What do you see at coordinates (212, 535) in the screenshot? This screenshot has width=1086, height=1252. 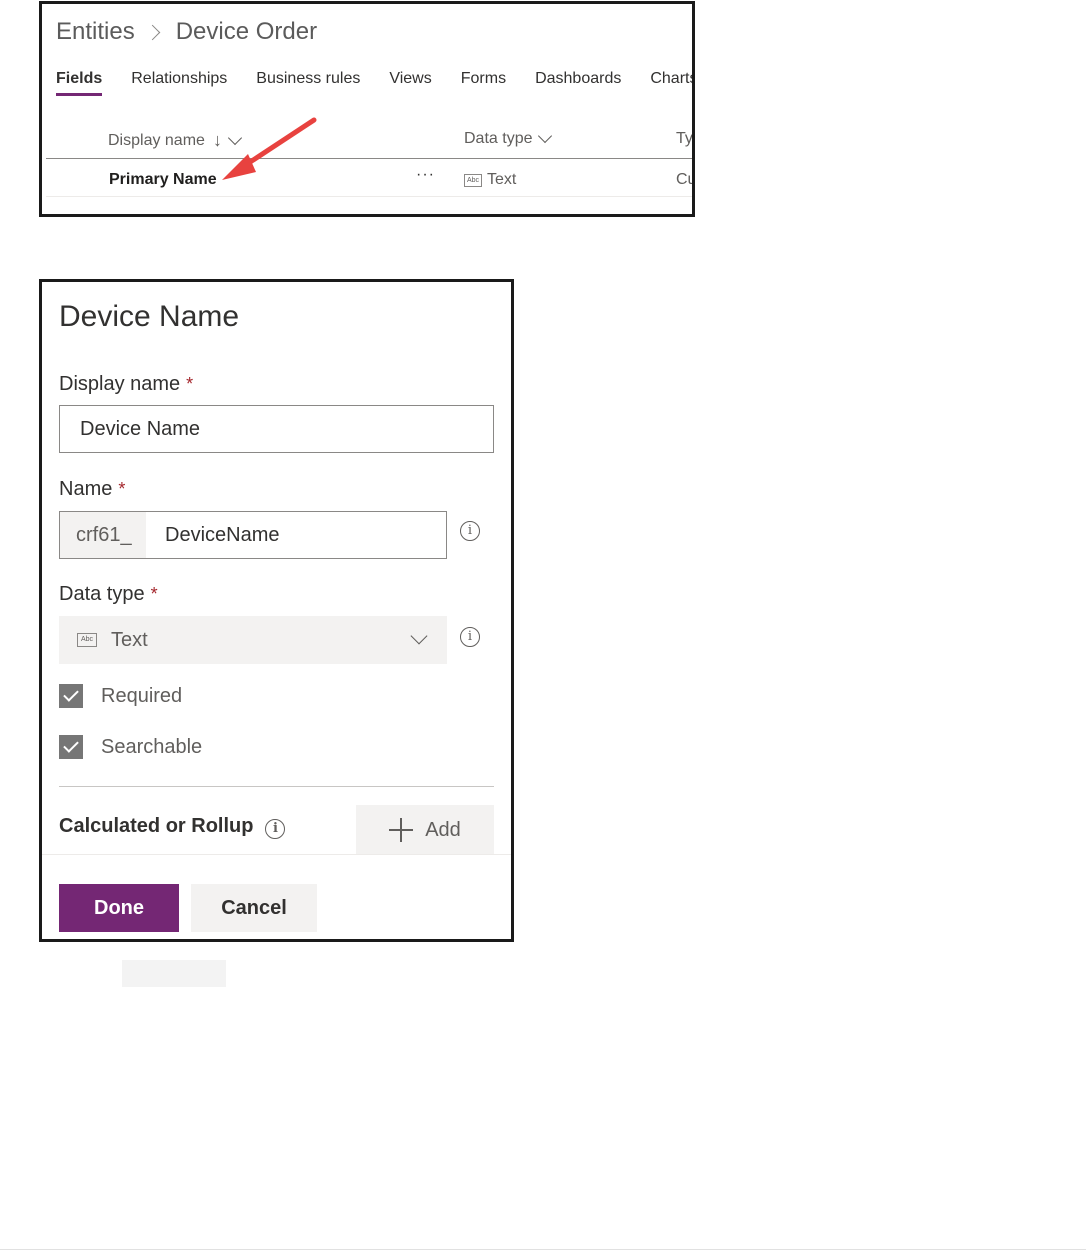 I see `name-input-value: DeviceName` at bounding box center [212, 535].